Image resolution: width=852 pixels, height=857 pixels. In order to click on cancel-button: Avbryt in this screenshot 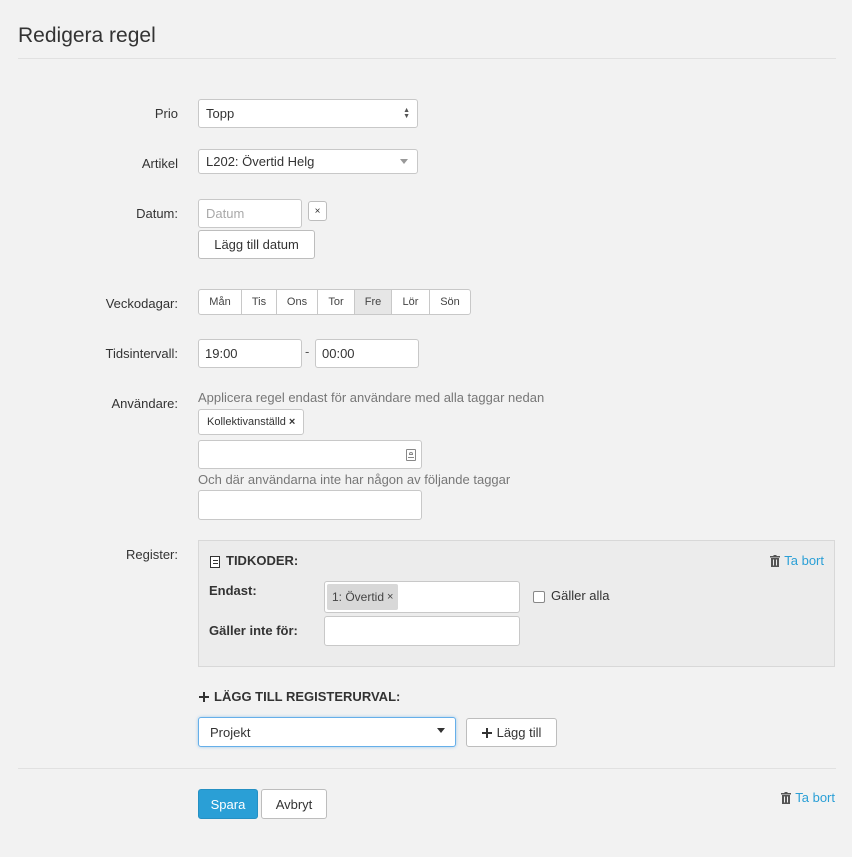, I will do `click(294, 804)`.